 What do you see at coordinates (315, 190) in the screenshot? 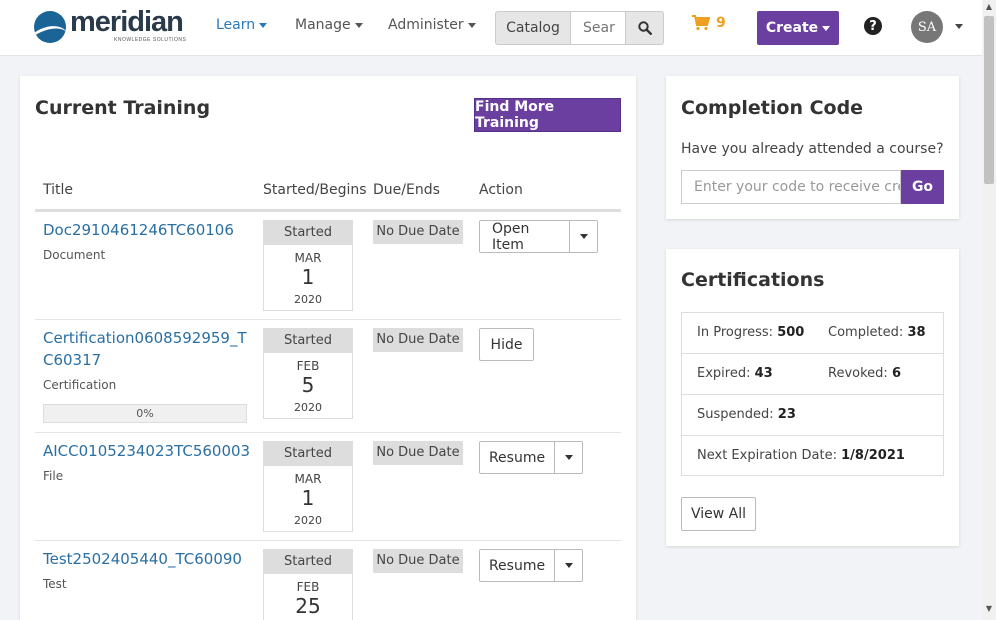
I see `column-header-started: Started/Begins` at bounding box center [315, 190].